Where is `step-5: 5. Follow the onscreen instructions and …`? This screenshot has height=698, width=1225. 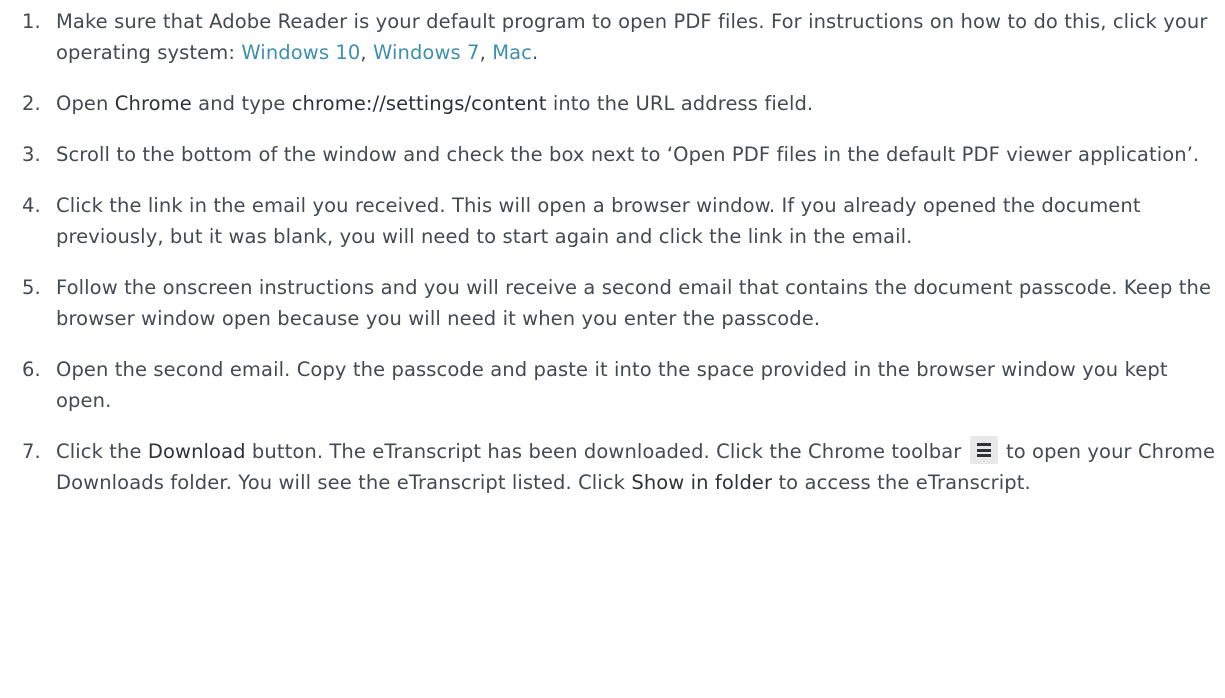
step-5: 5. Follow the onscreen instructions and … is located at coordinates (612, 303).